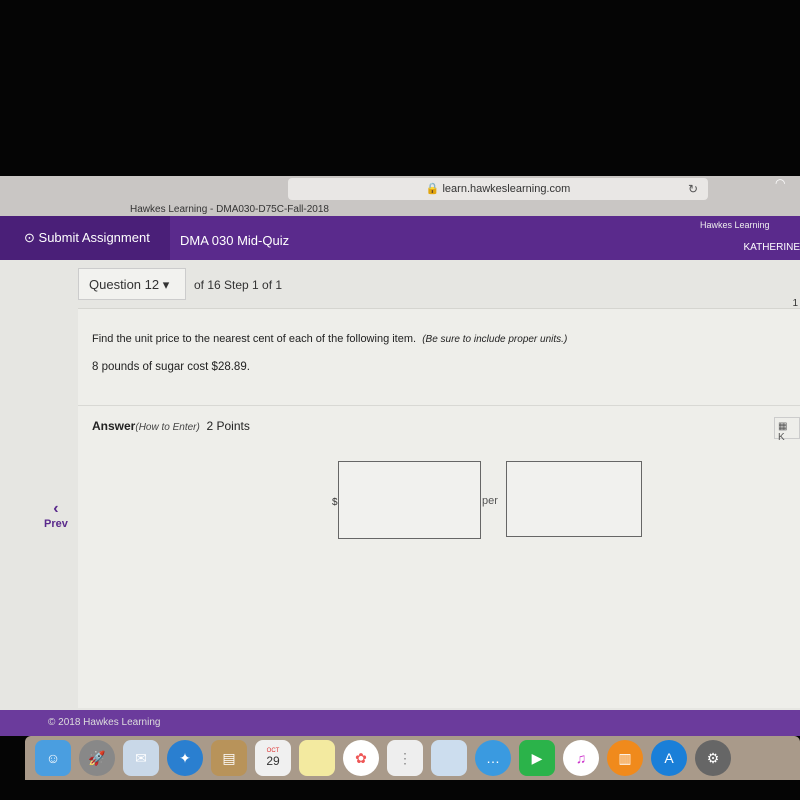  What do you see at coordinates (625, 758) in the screenshot?
I see `ibooks-icon: ▥` at bounding box center [625, 758].